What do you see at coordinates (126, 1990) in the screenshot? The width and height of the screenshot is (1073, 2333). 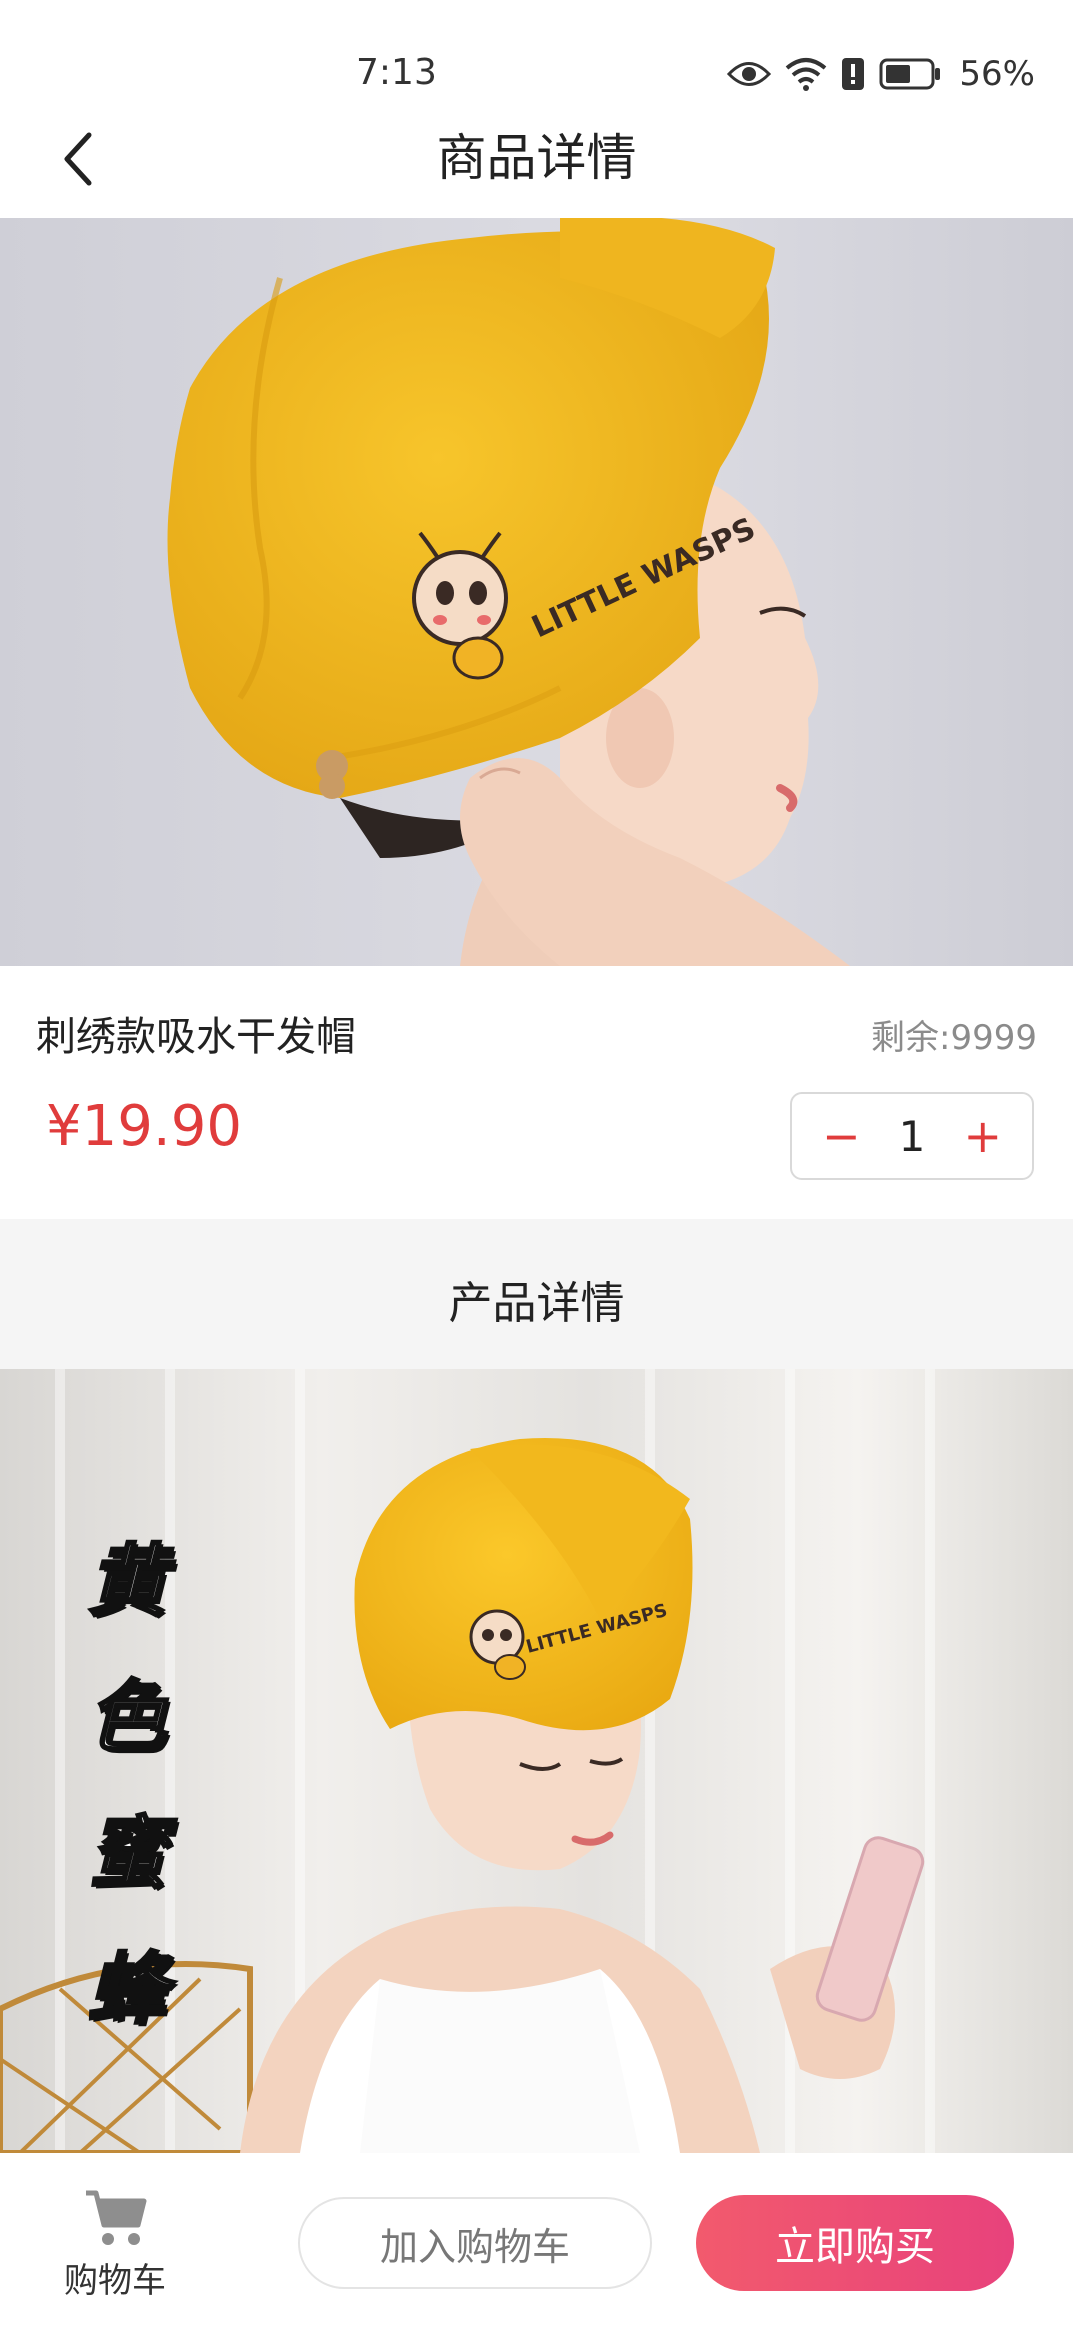 I see `detail-char: 蜂` at bounding box center [126, 1990].